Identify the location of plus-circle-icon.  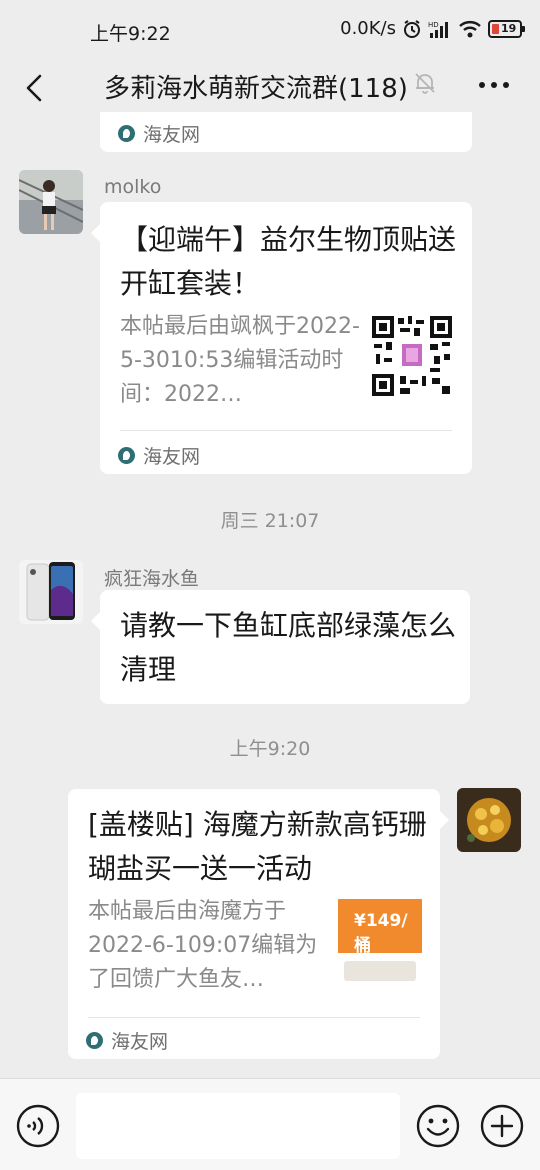
(502, 1126).